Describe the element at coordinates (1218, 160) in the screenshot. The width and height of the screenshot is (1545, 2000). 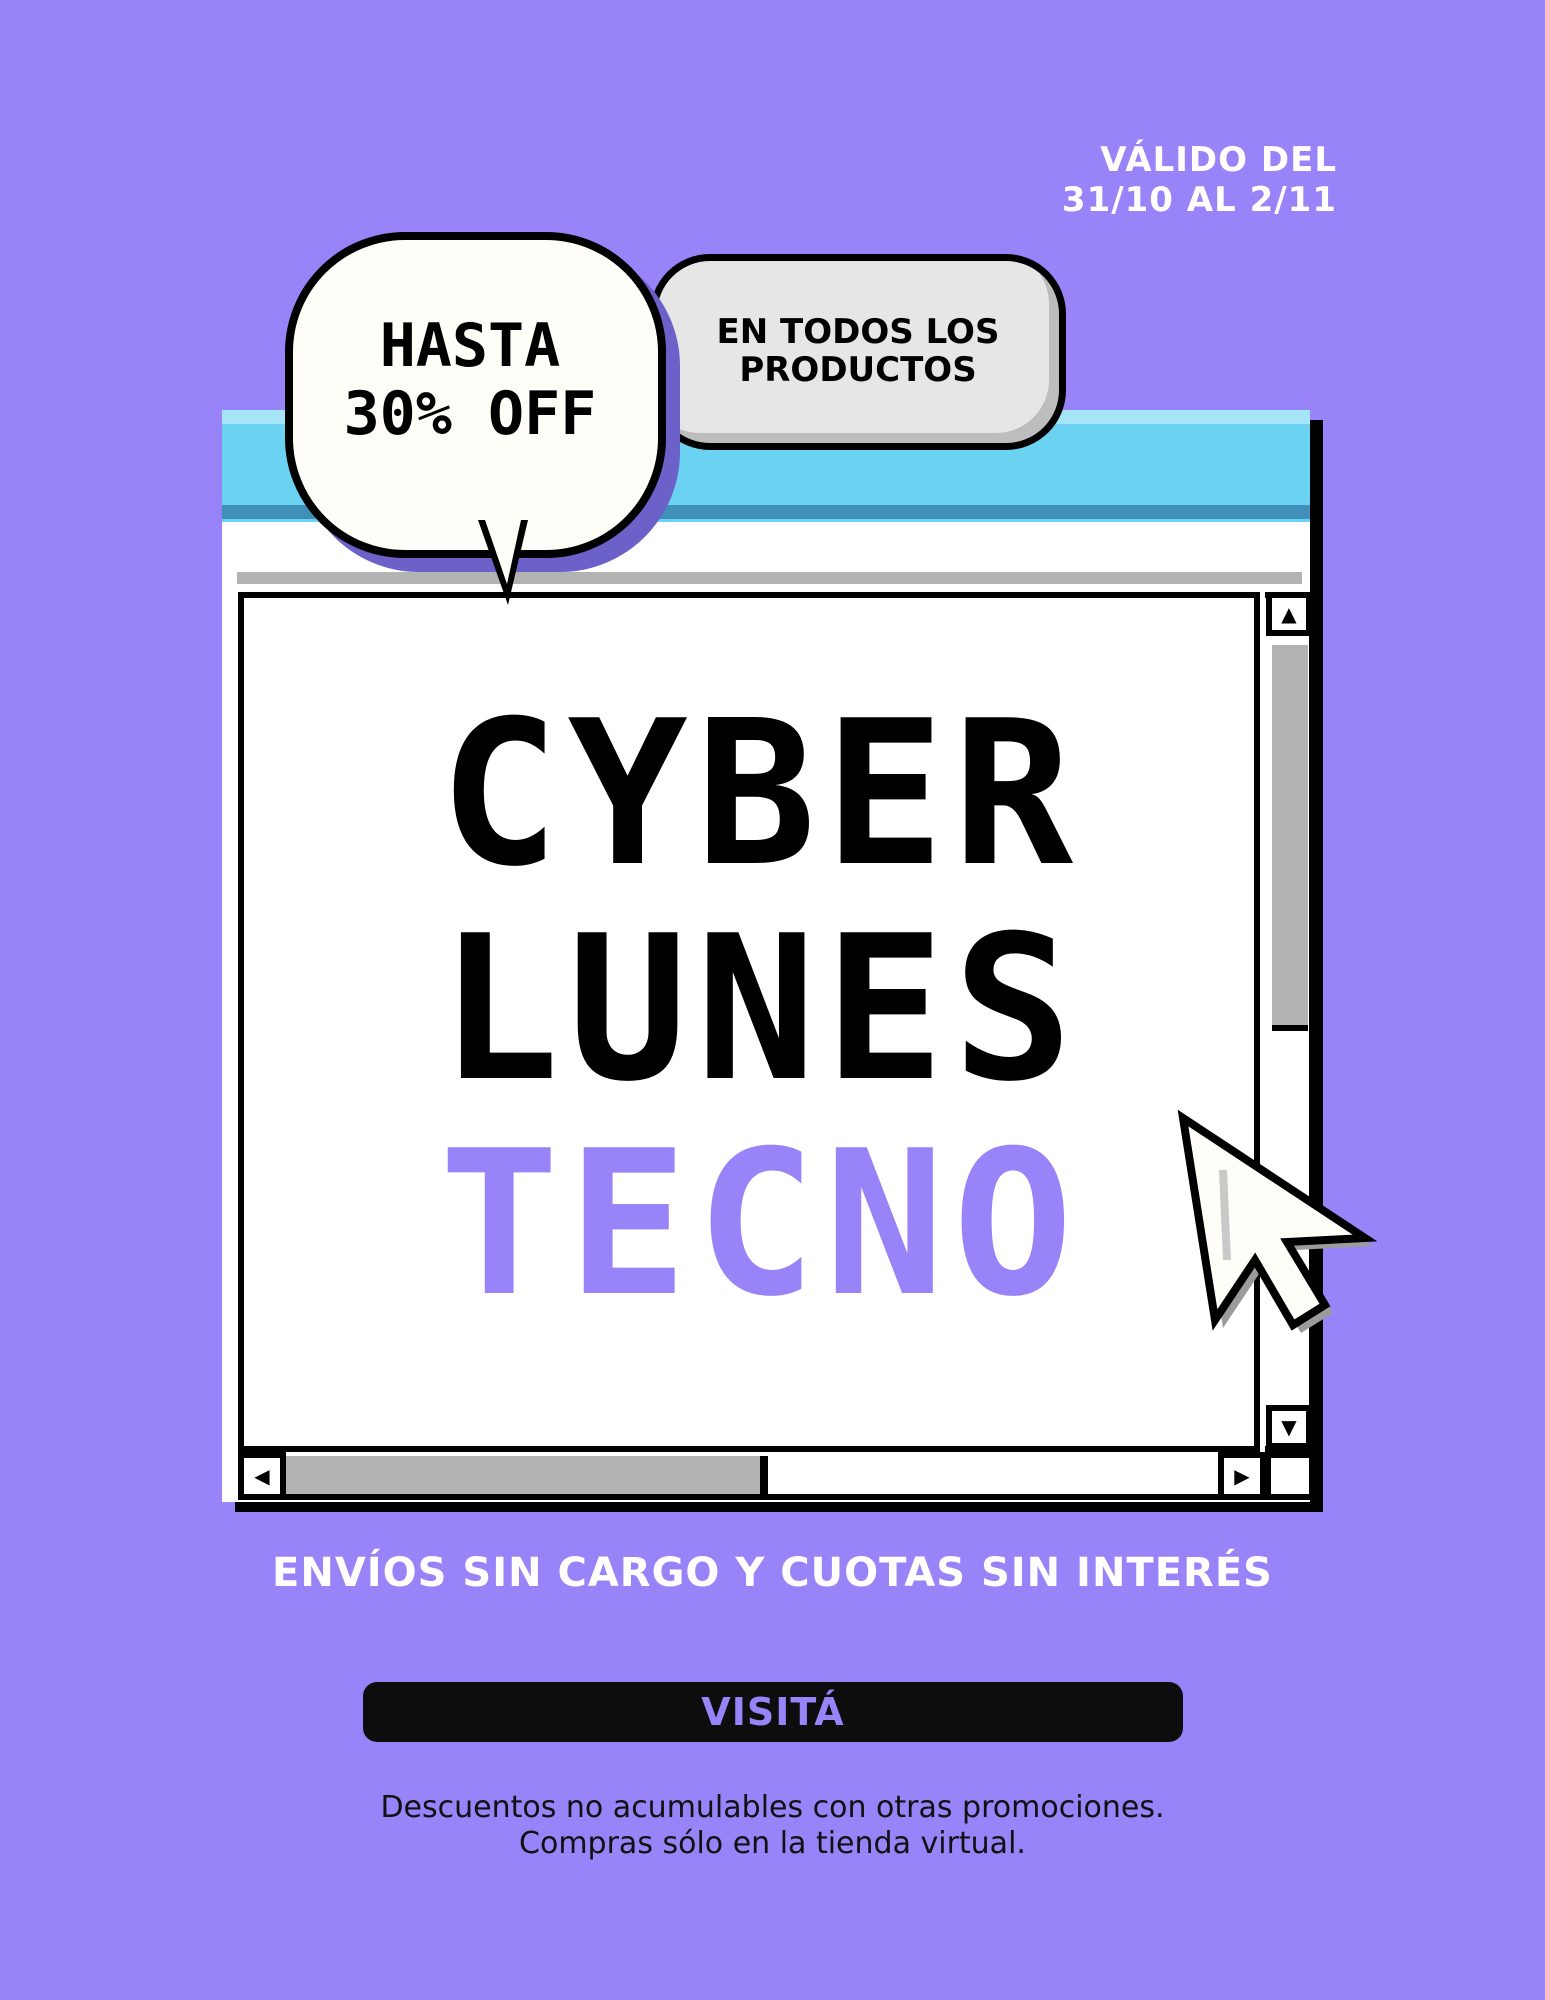
I see `validity-line-1: VÁLIDO DEL` at that location.